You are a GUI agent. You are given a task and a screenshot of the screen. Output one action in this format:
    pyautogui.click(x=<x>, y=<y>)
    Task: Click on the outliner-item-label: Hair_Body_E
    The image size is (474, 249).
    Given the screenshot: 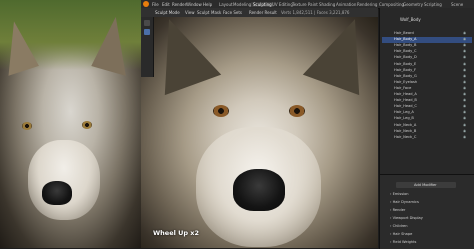 What is the action you would take?
    pyautogui.click(x=405, y=63)
    